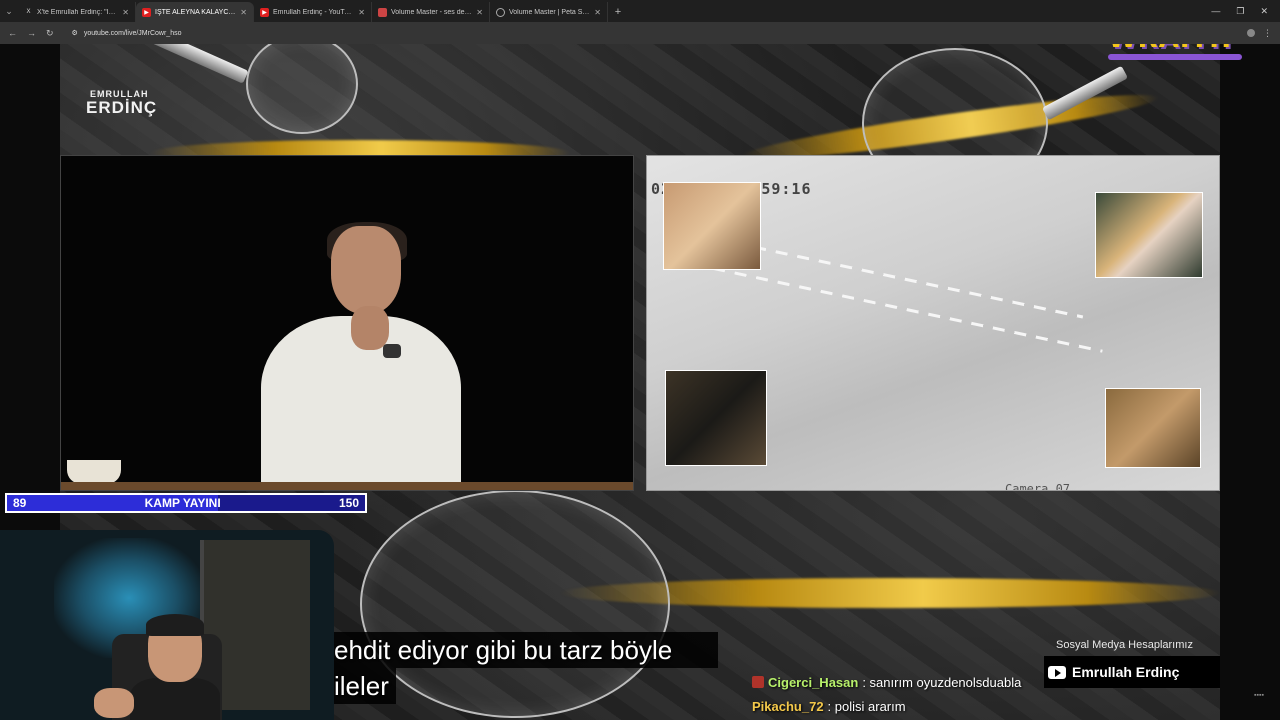 The height and width of the screenshot is (720, 1280). I want to click on wraith-underline, so click(1175, 57).